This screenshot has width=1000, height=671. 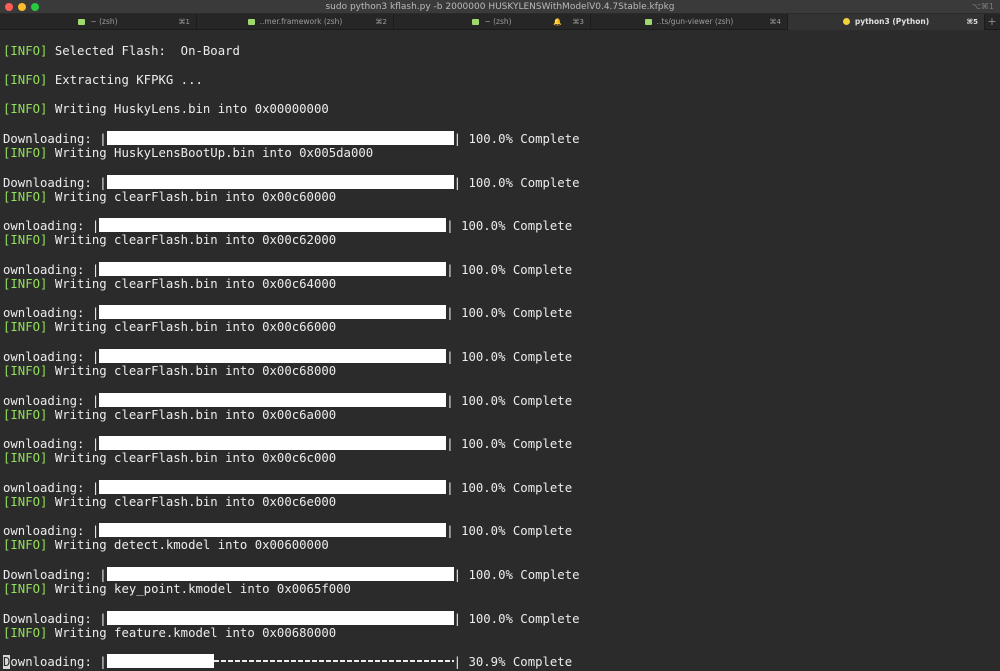 What do you see at coordinates (301, 21) in the screenshot?
I see `tab-label: ..mer.framework (zsh)` at bounding box center [301, 21].